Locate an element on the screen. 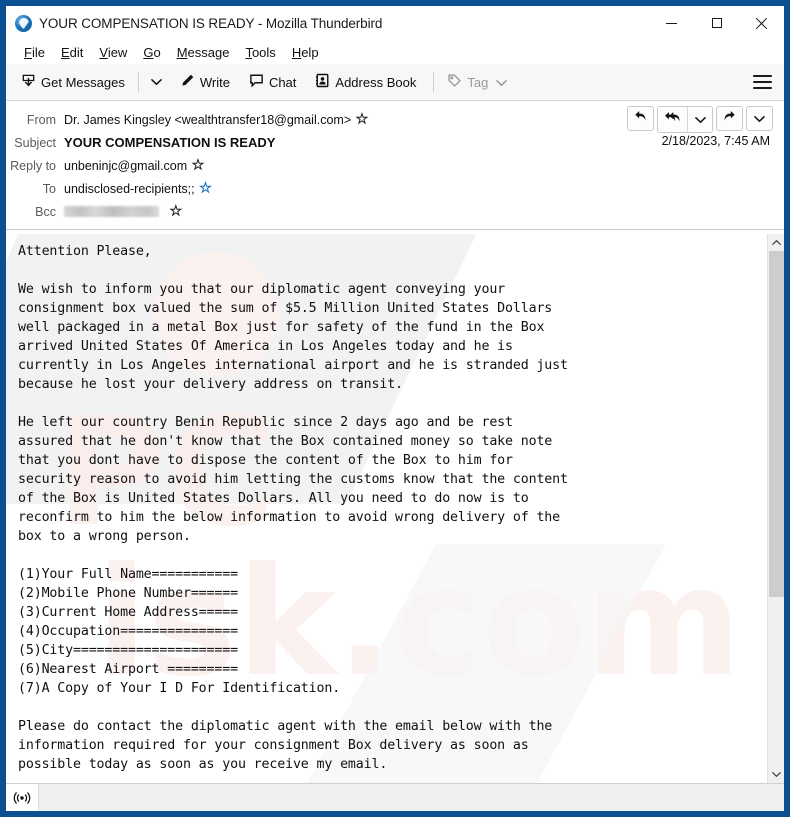 The width and height of the screenshot is (790, 817). menu-item-help: Help is located at coordinates (305, 52).